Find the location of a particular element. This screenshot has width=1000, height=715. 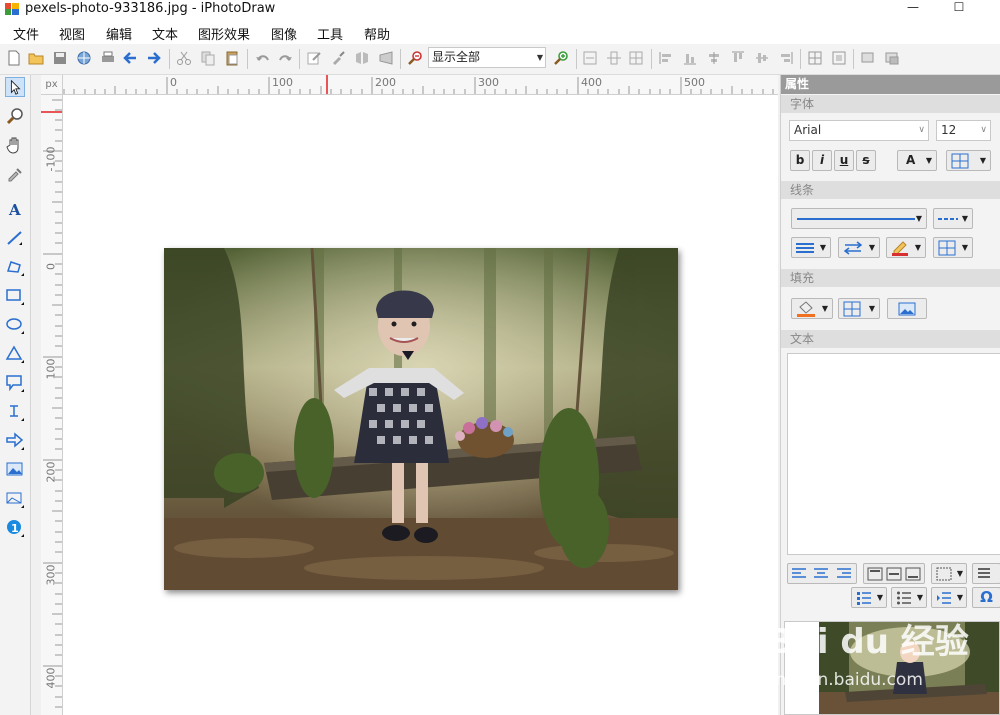

maximize-button: ☐ is located at coordinates (959, 8).